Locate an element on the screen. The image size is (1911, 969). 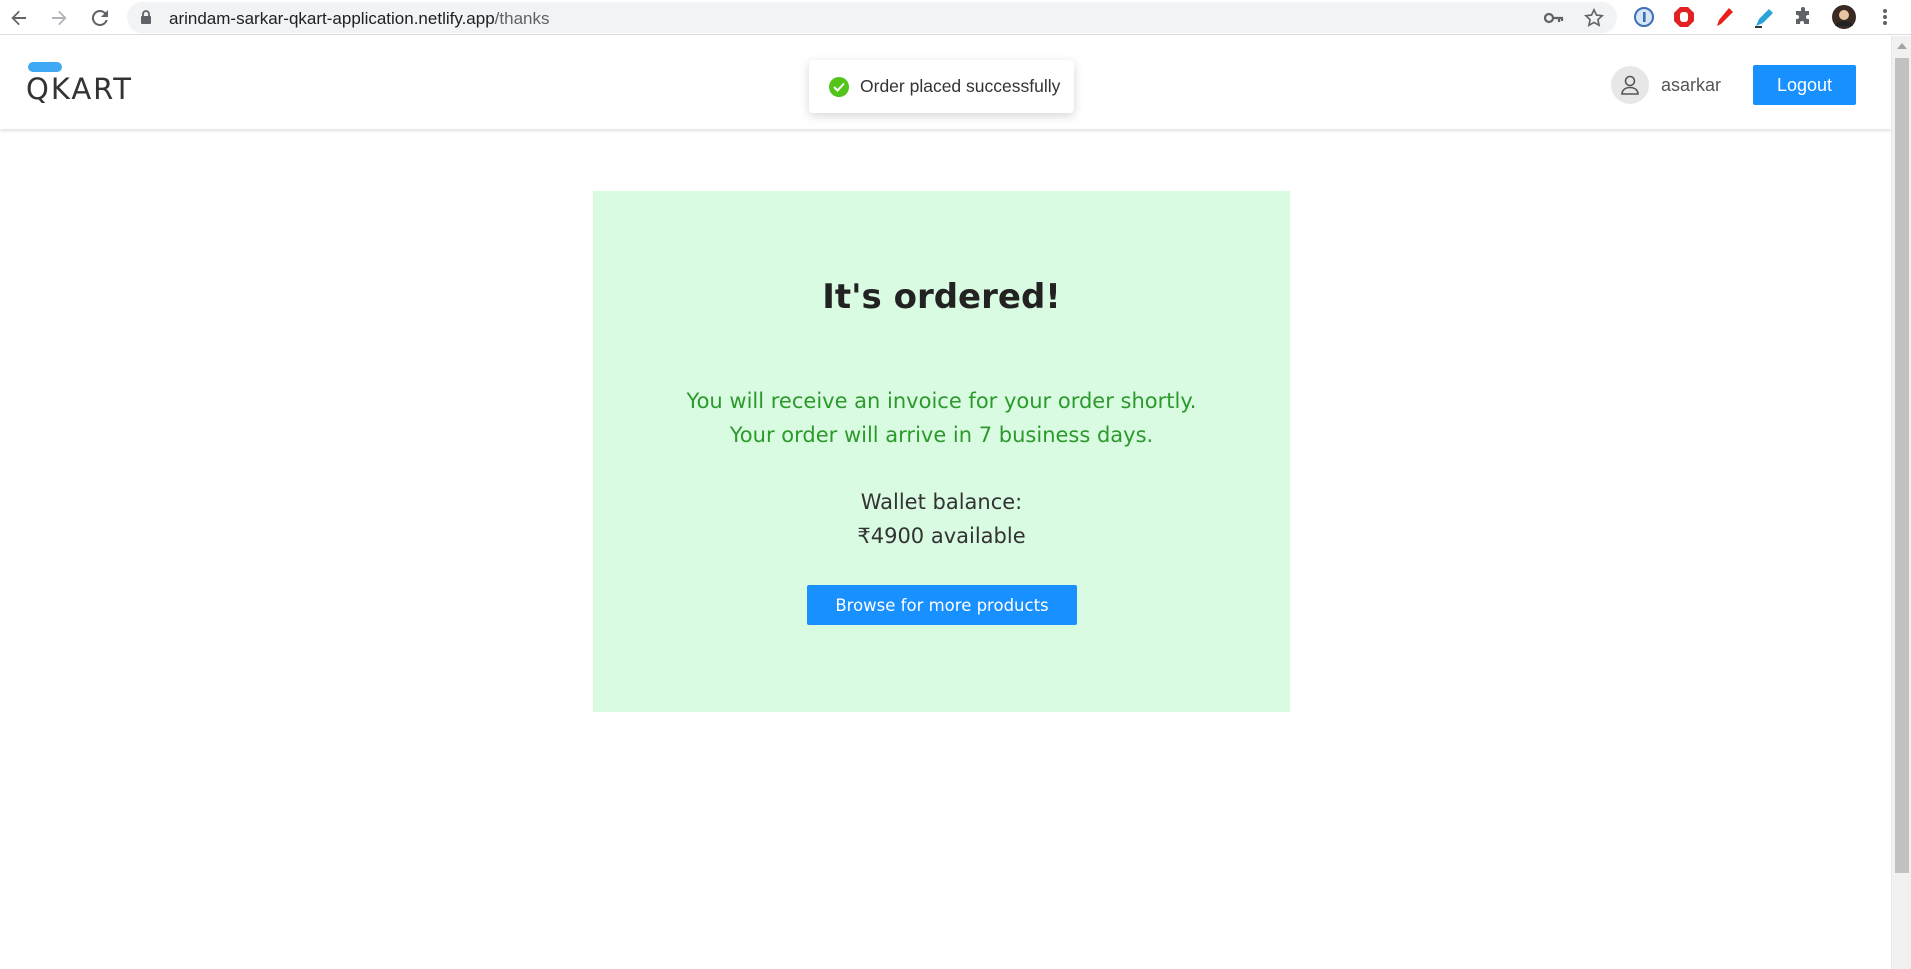
qkart-logo: QKART is located at coordinates (86, 86).